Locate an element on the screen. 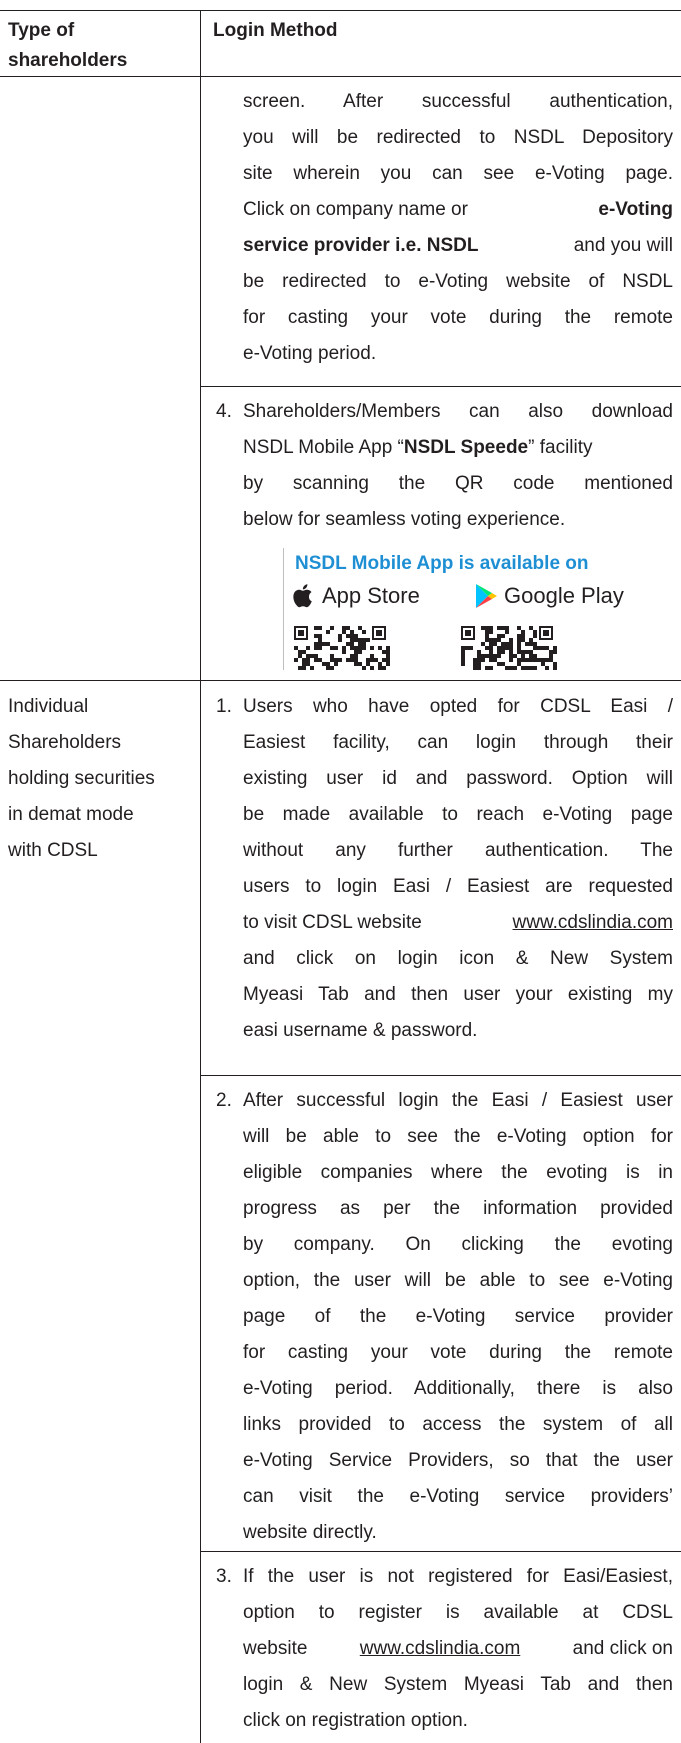 The width and height of the screenshot is (681, 1743). item-number: 4. is located at coordinates (224, 411).